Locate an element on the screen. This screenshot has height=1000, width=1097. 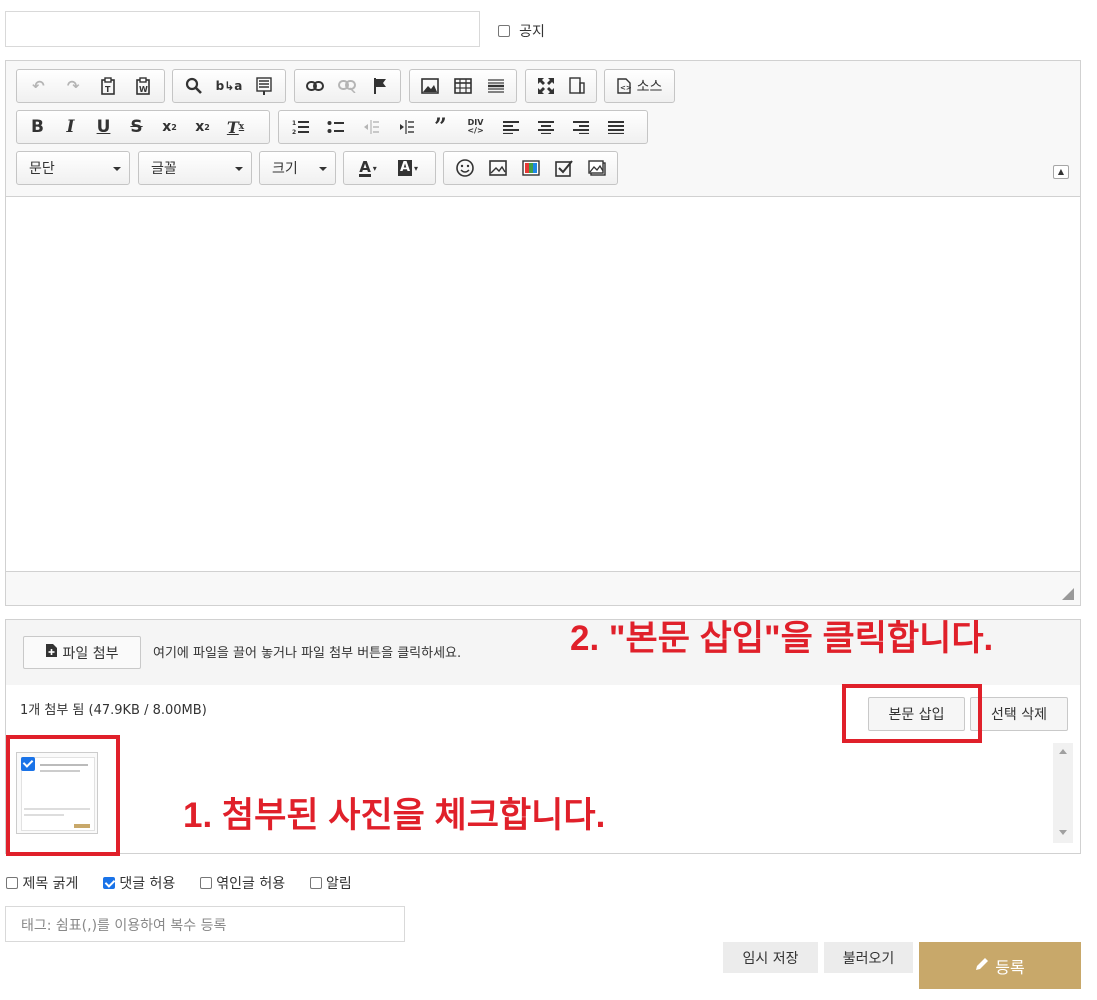
submit-button: 등록 is located at coordinates (1000, 965).